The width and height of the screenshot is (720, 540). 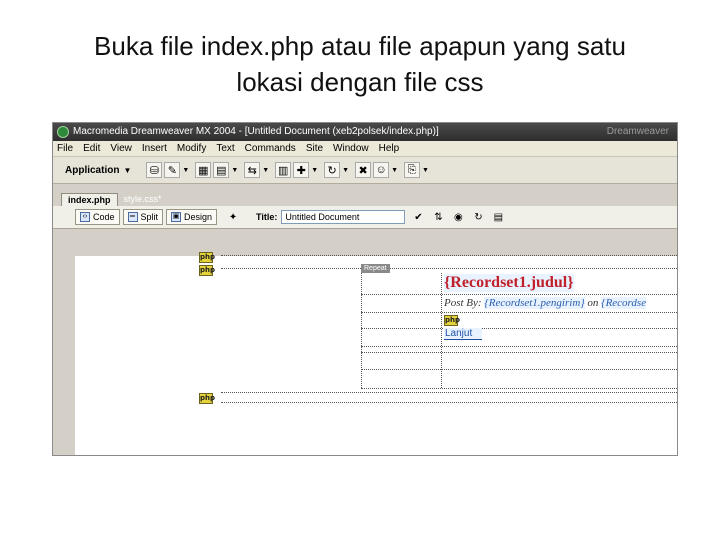 I want to click on dynamic-data-icon: ✎, so click(x=172, y=170).